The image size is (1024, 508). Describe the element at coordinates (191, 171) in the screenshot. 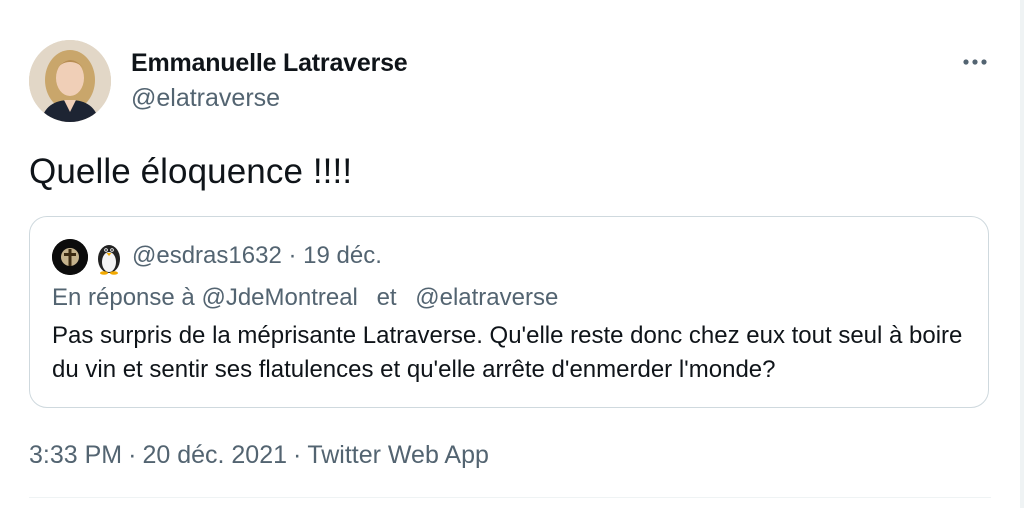

I see `tweet-text: Quelle éloquence !!!!` at that location.